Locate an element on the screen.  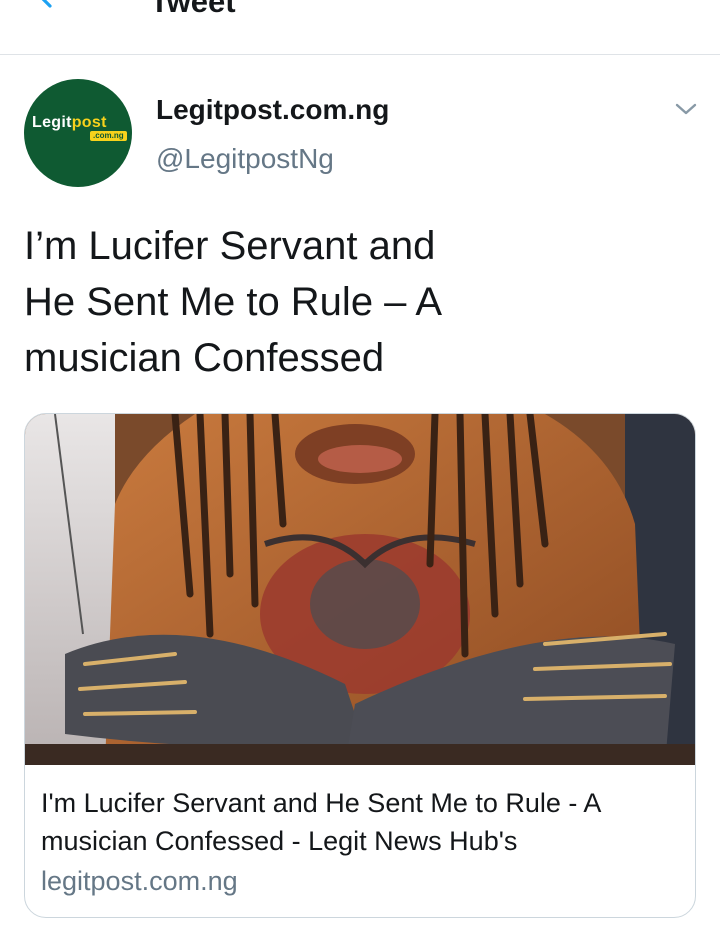
avatar: Legitpost .com.ng is located at coordinates (78, 133).